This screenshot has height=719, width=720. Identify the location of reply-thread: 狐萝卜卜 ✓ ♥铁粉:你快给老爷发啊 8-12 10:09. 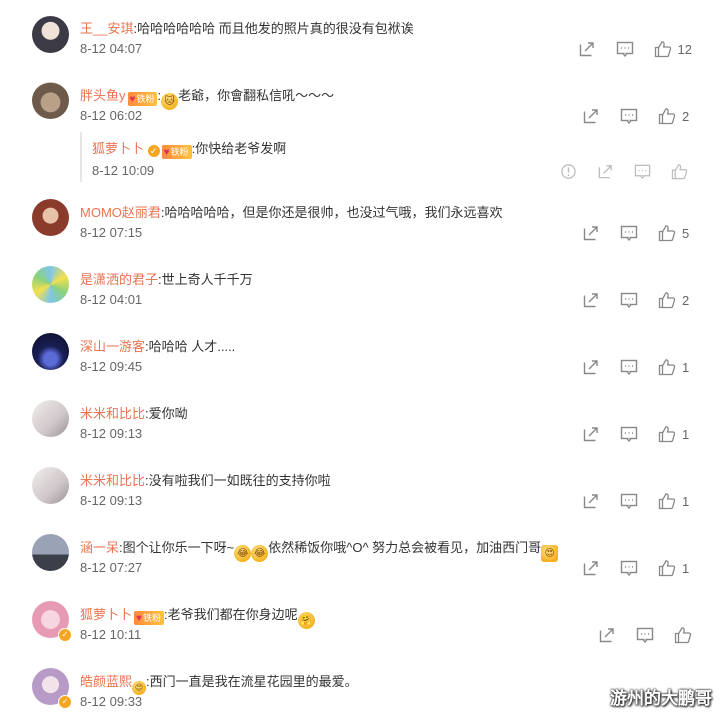
(387, 157).